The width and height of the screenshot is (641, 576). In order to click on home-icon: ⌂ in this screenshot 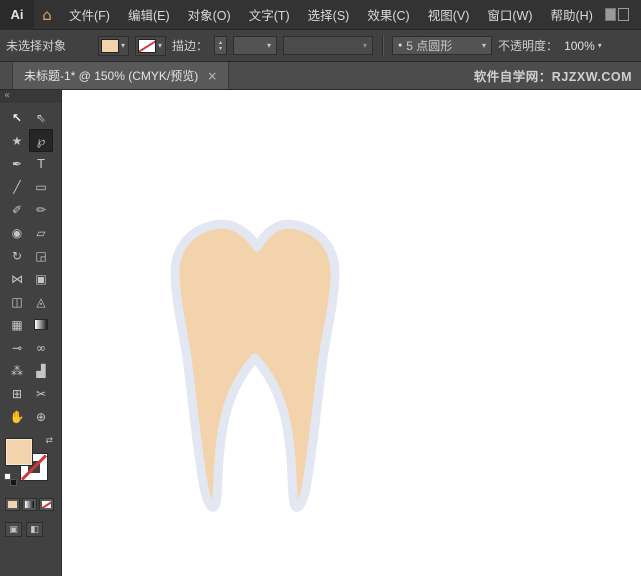, I will do `click(47, 15)`.